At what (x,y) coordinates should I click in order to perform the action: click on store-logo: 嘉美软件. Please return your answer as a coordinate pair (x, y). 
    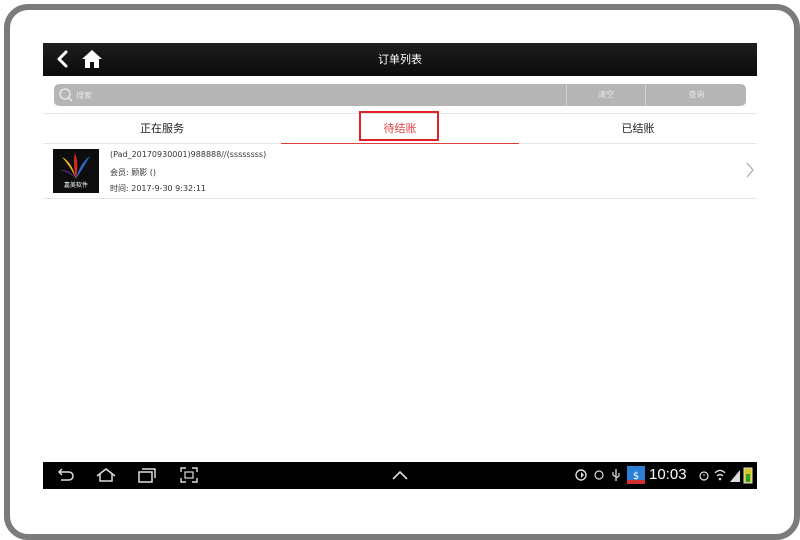
    Looking at the image, I should click on (76, 171).